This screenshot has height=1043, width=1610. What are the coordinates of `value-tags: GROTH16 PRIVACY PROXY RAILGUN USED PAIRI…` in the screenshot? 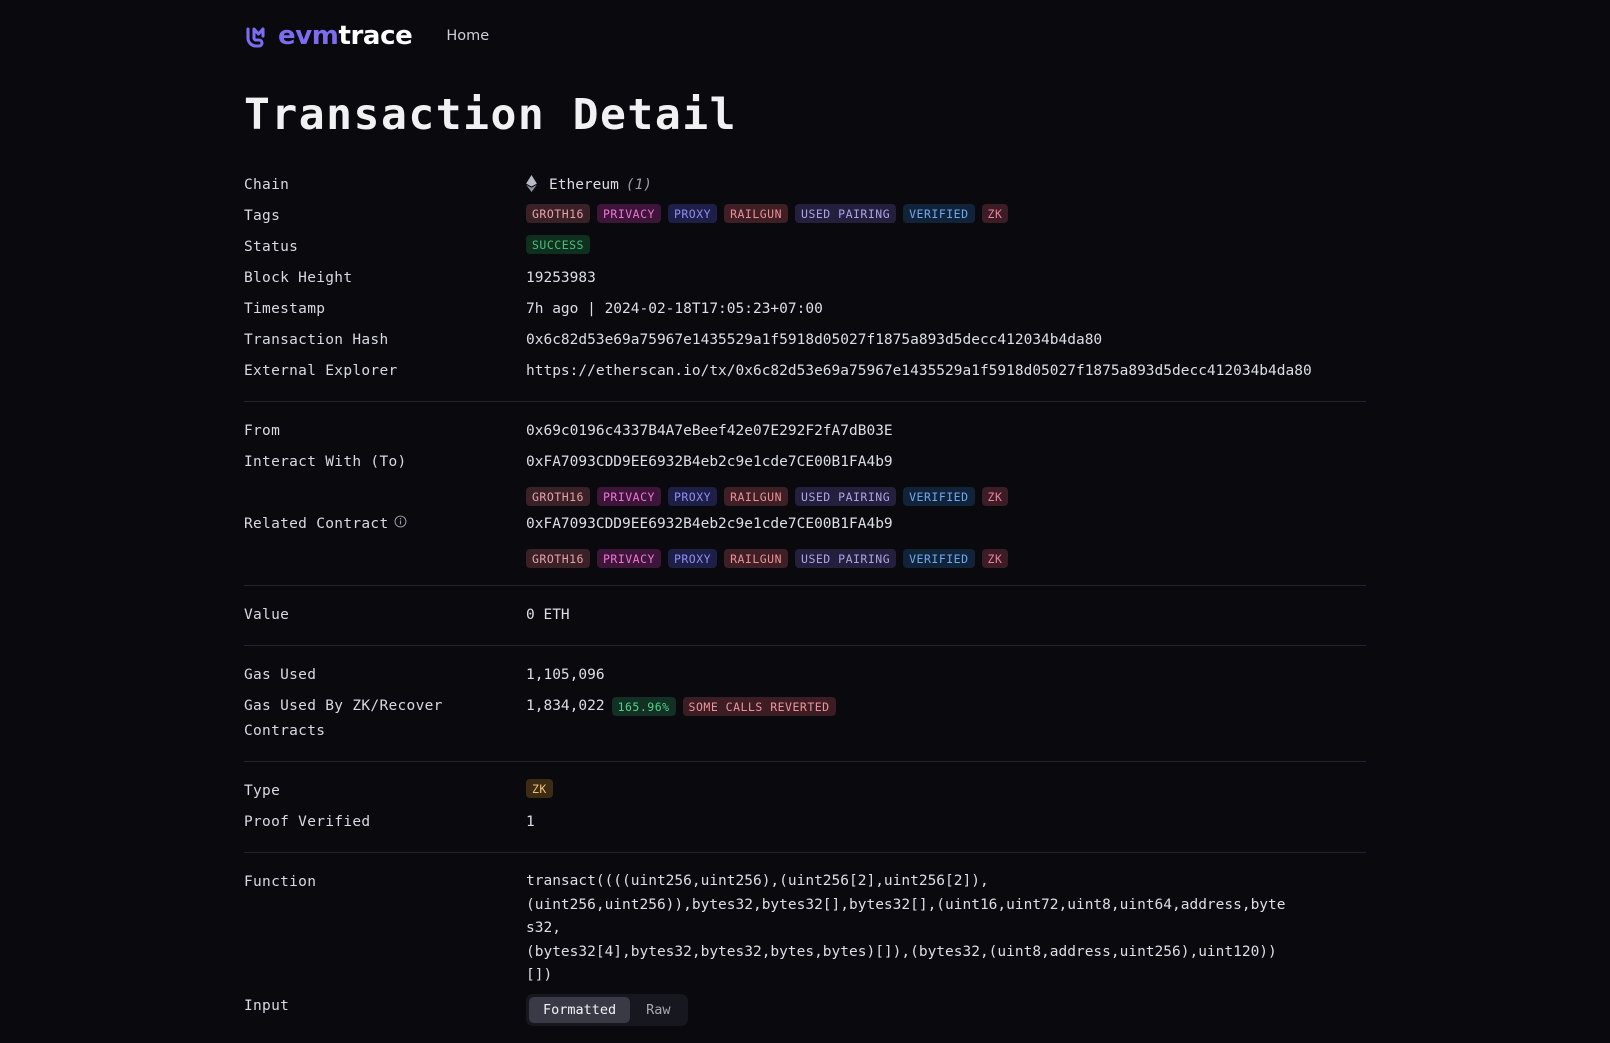 It's located at (946, 213).